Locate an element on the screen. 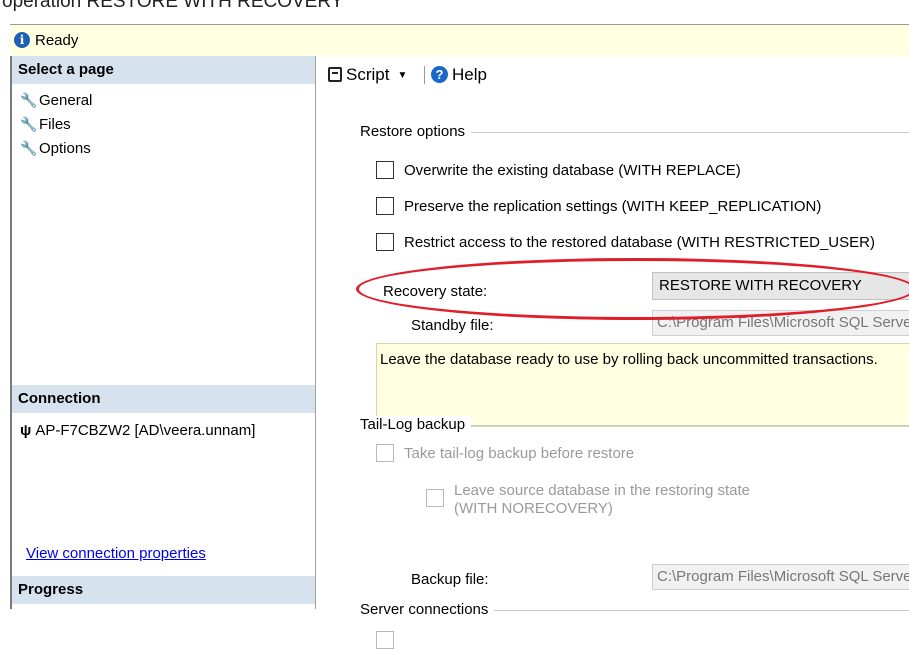 The image size is (909, 650). backup-file-label: Backup file: is located at coordinates (450, 579).